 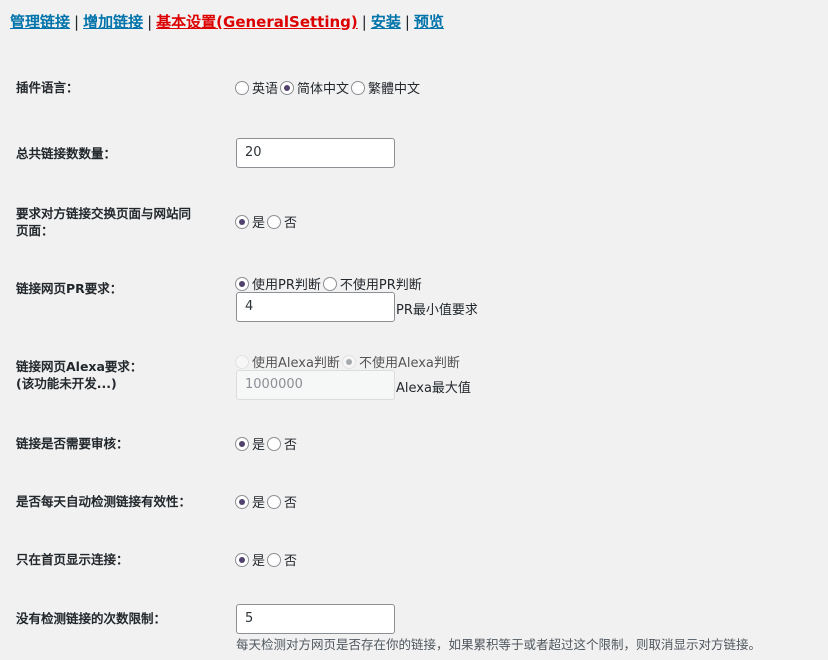 What do you see at coordinates (242, 221) in the screenshot?
I see `same-page-yes-radio` at bounding box center [242, 221].